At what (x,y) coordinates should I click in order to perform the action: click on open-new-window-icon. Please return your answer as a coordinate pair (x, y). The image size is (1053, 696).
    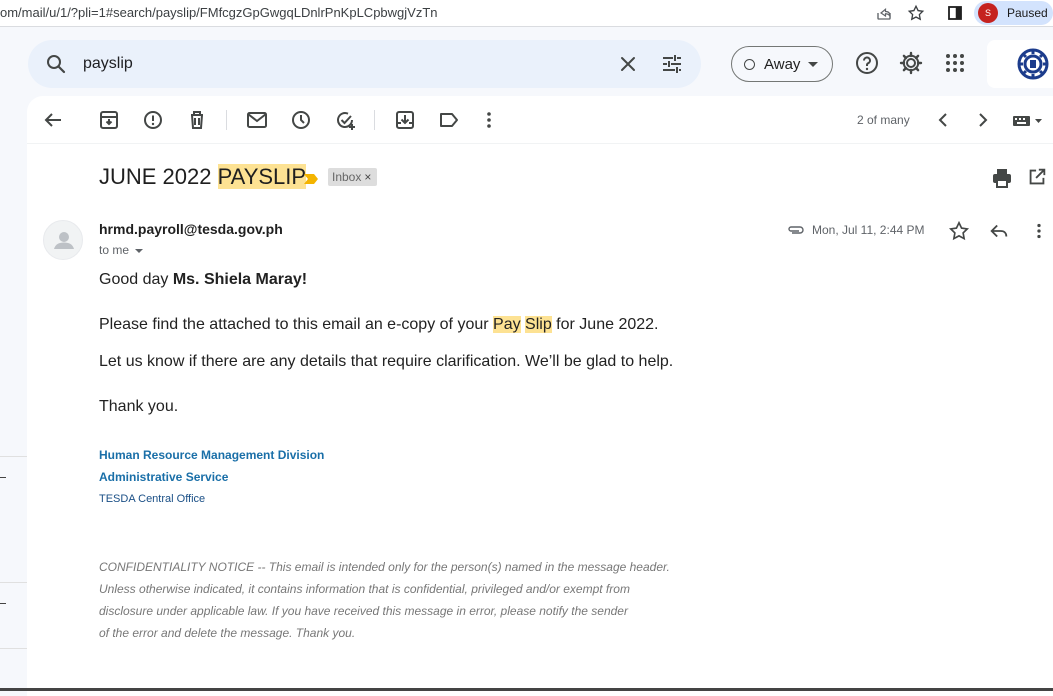
    Looking at the image, I should click on (1037, 177).